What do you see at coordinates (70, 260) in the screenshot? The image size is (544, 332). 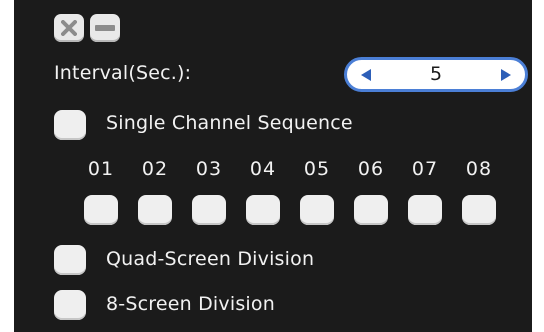 I see `quad-screen-checkbox` at bounding box center [70, 260].